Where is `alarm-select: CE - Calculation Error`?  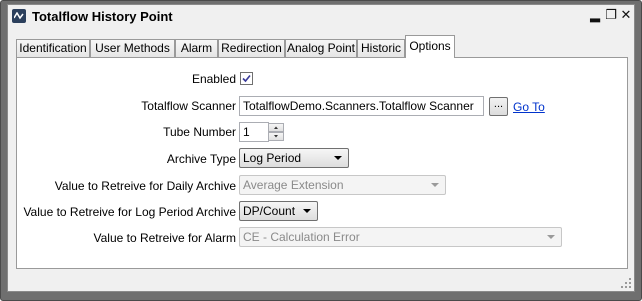
alarm-select: CE - Calculation Error is located at coordinates (400, 237).